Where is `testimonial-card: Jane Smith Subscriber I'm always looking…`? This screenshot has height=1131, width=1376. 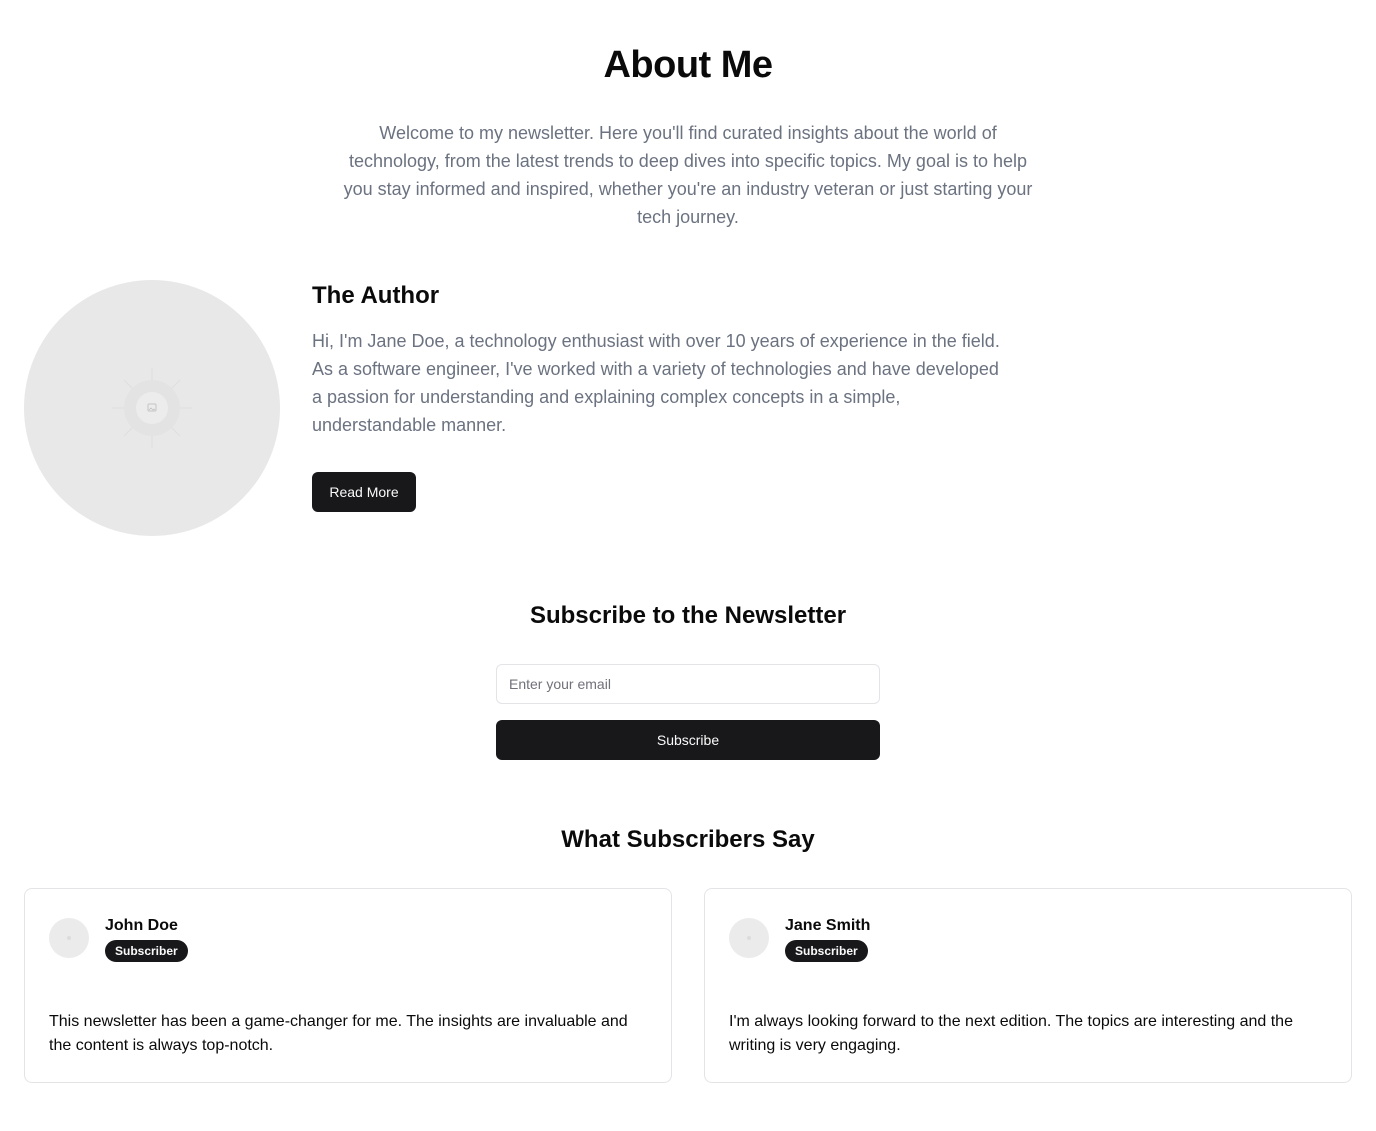 testimonial-card: Jane Smith Subscriber I'm always looking… is located at coordinates (1028, 985).